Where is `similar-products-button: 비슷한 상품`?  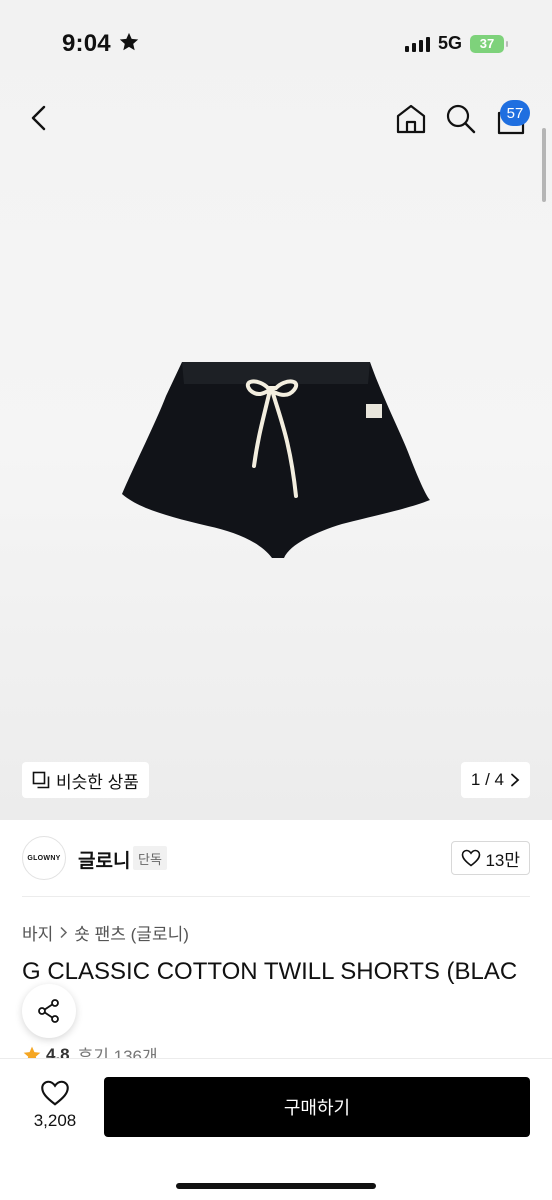
similar-products-button: 비슷한 상품 is located at coordinates (85, 780).